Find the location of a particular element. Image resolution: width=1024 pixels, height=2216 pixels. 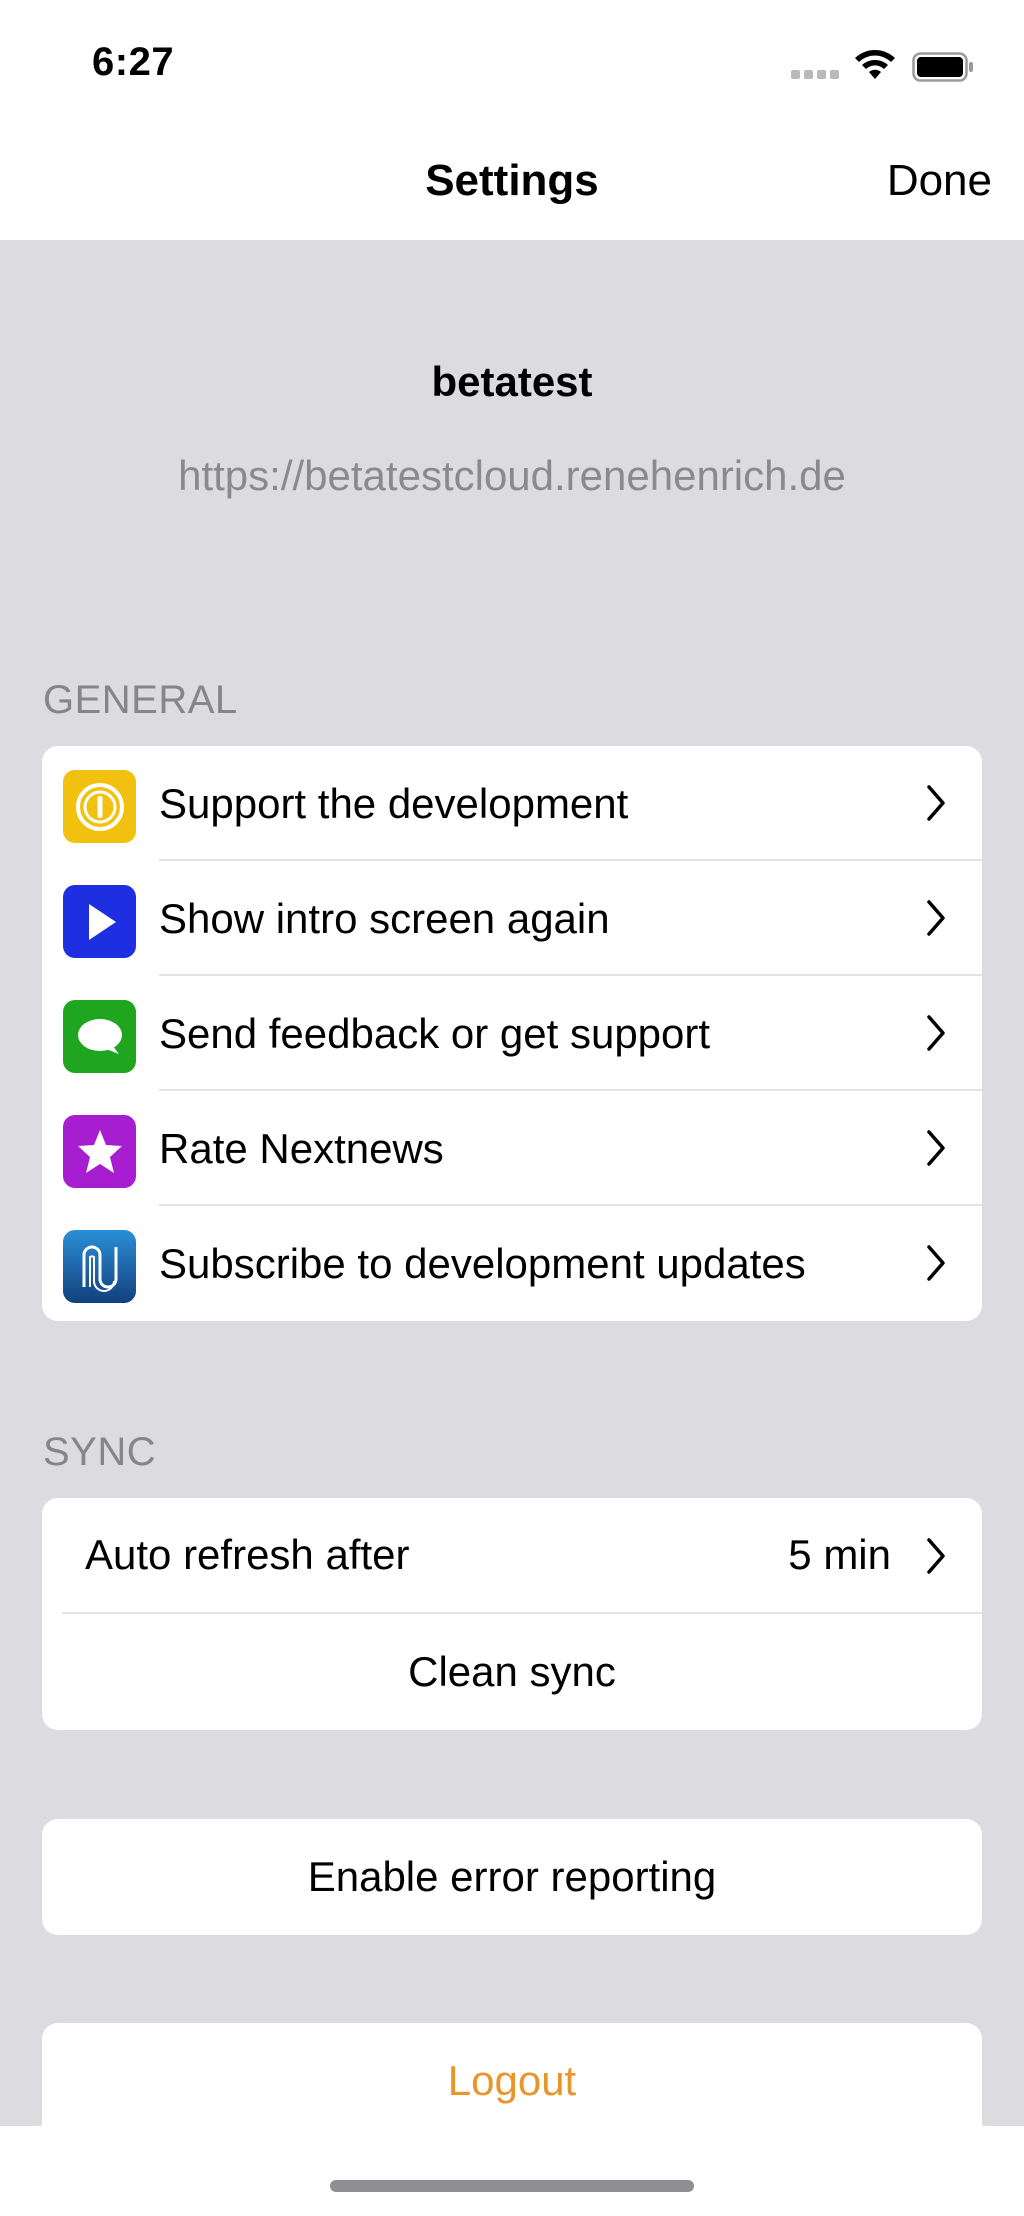

section-header-general: GENERAL is located at coordinates (140, 700).